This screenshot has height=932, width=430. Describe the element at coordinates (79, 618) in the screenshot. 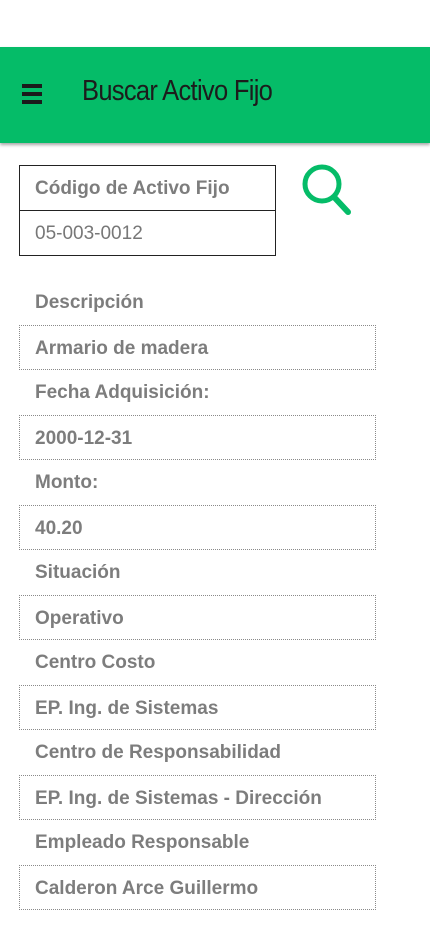

I see `status-value: Operativo` at that location.